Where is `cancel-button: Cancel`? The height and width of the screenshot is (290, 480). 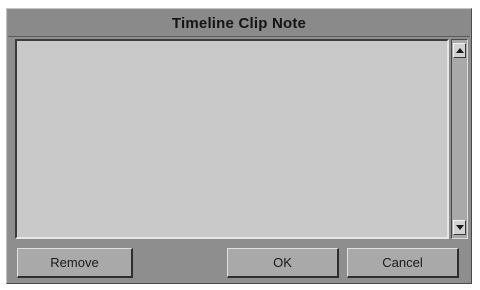
cancel-button: Cancel is located at coordinates (403, 263).